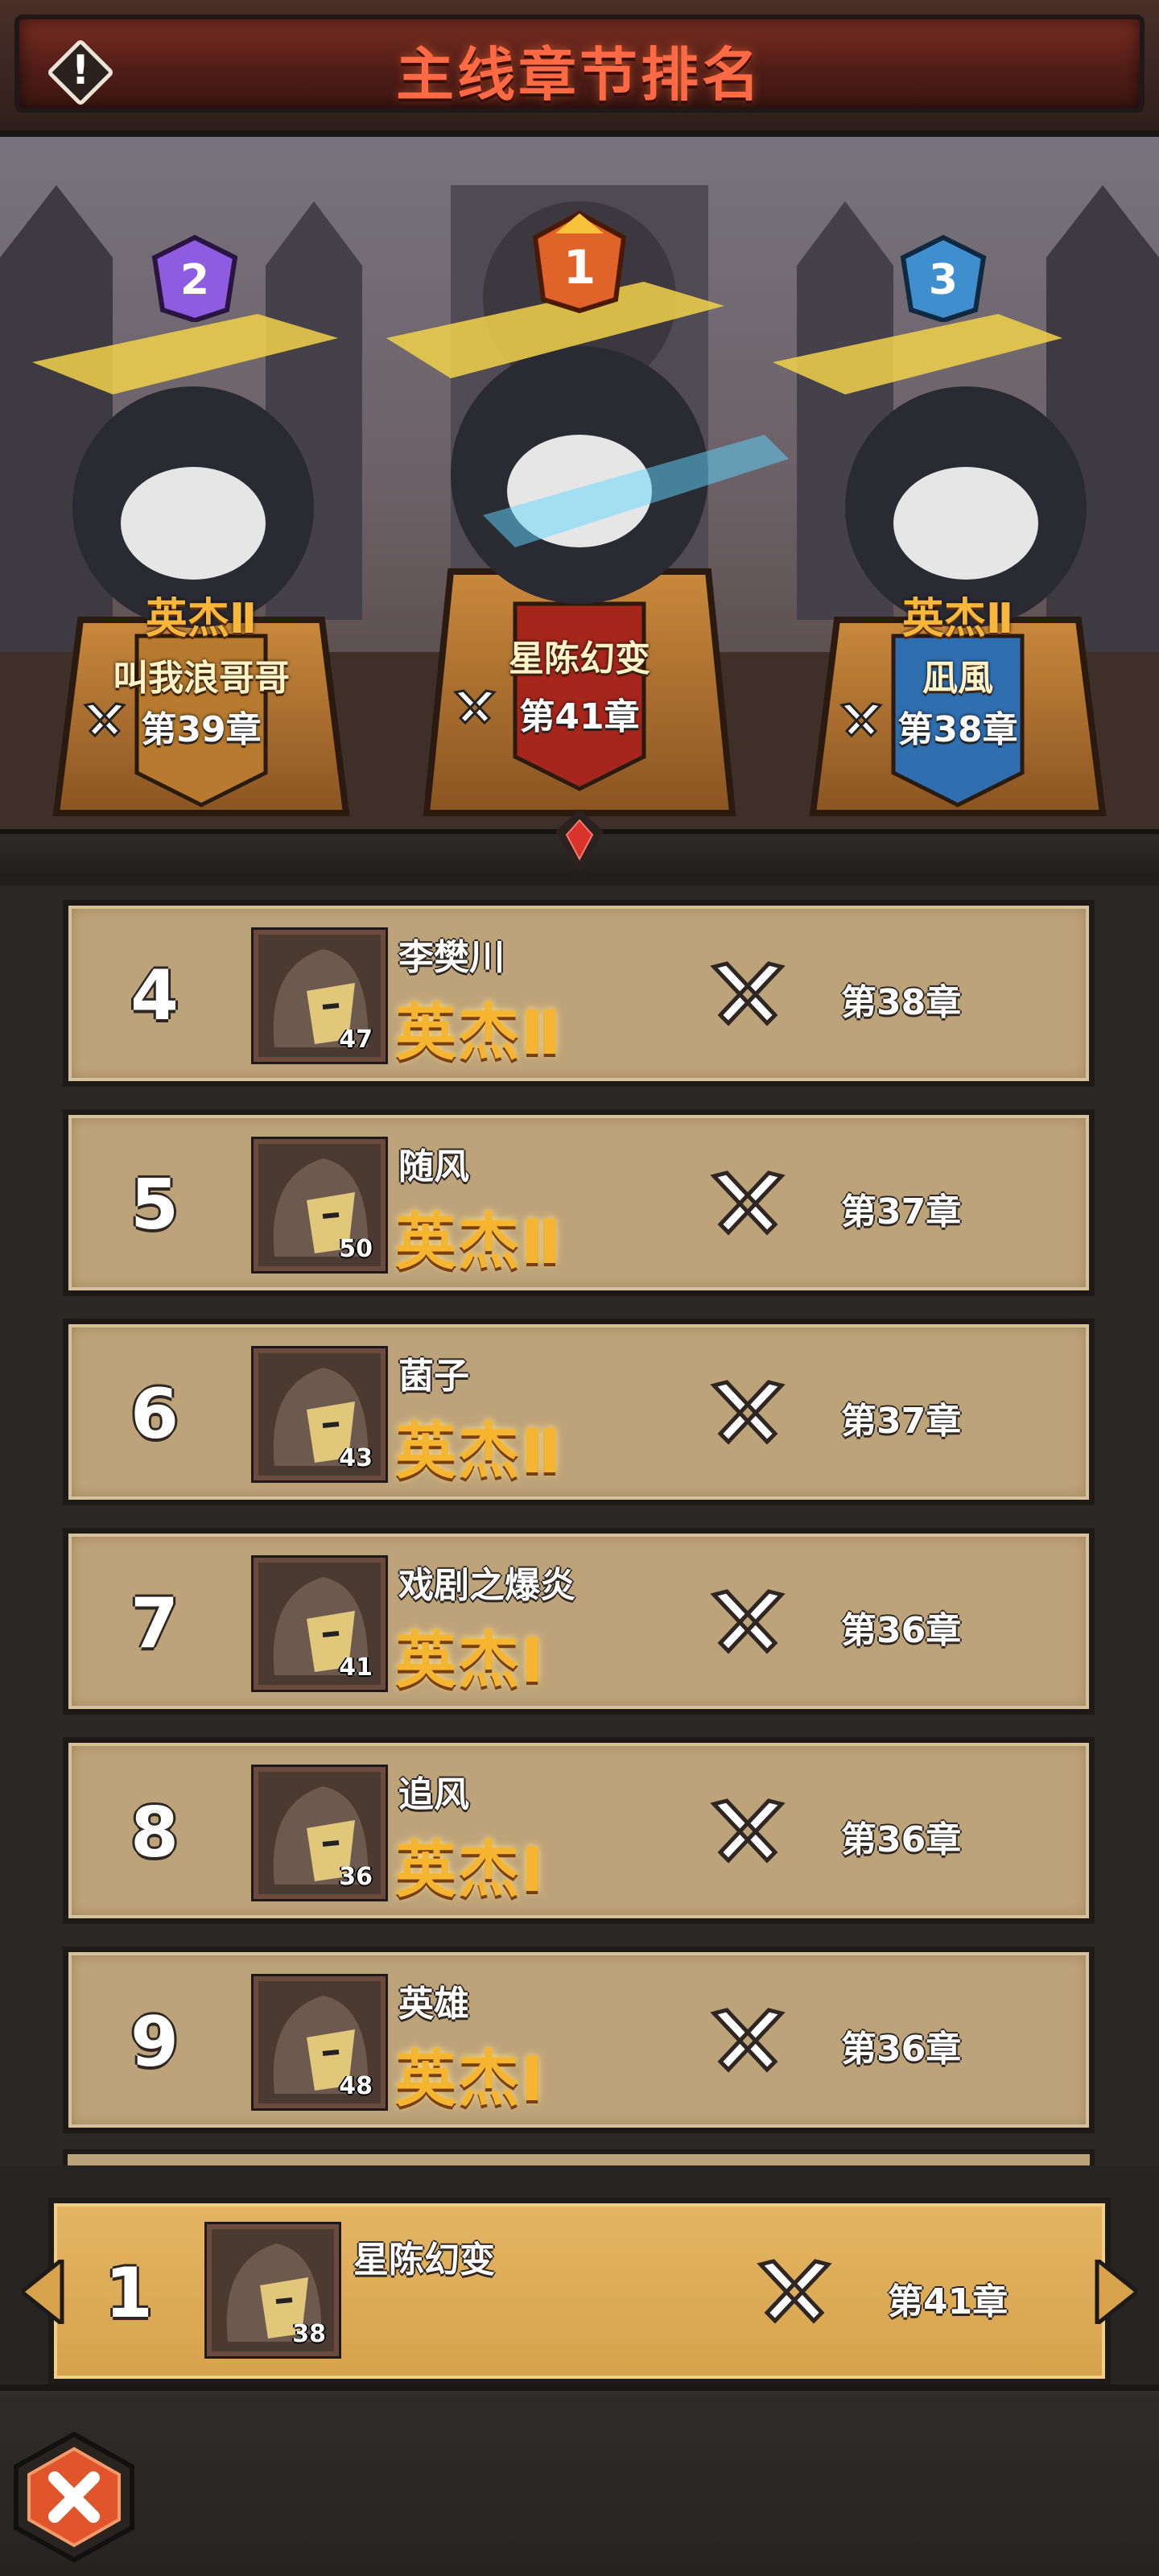  Describe the element at coordinates (129, 2293) in the screenshot. I see `my-rank-number: 1` at that location.